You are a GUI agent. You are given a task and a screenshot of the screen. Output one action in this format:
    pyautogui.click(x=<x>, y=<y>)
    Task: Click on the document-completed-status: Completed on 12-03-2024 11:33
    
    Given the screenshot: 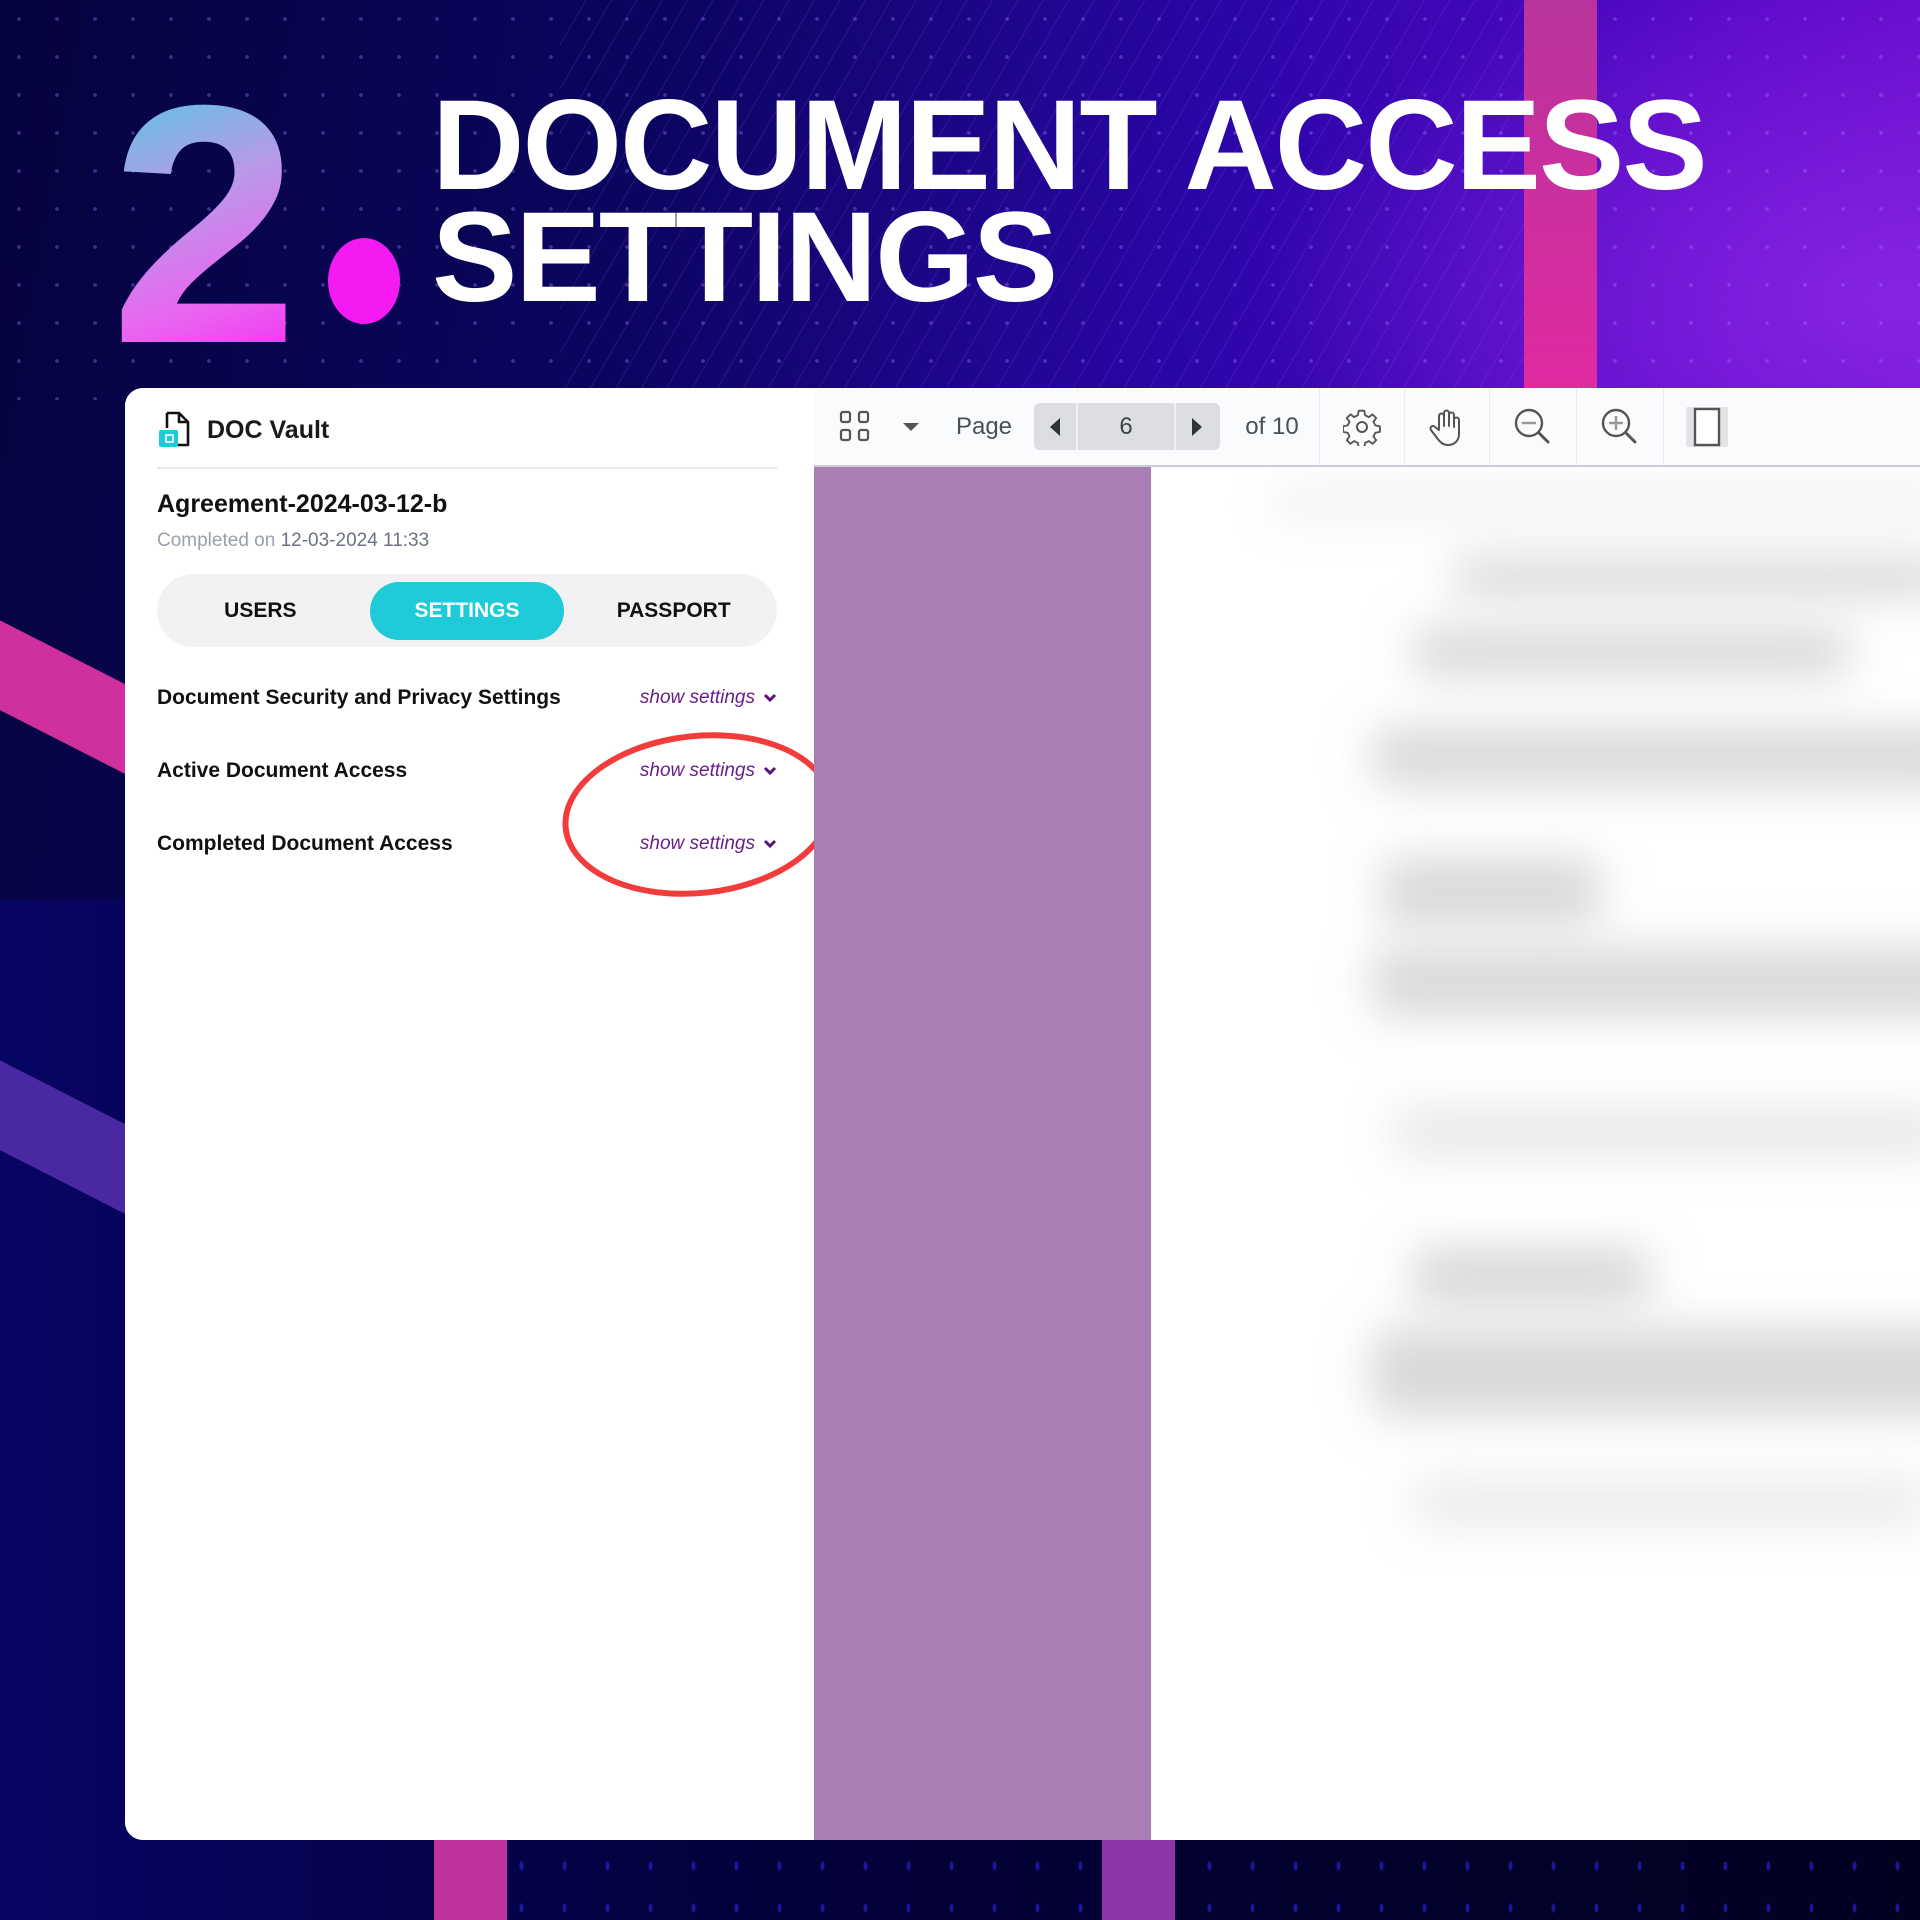 What is the action you would take?
    pyautogui.click(x=293, y=541)
    